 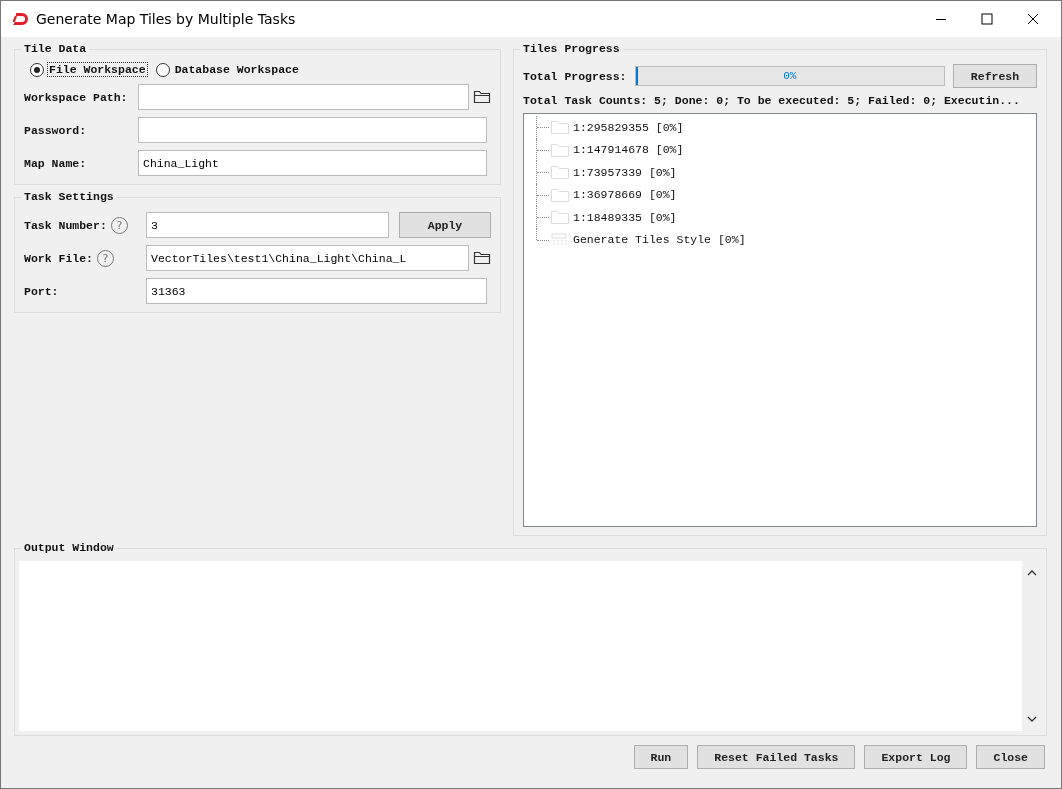 I want to click on input-field: 31363, so click(x=316, y=291).